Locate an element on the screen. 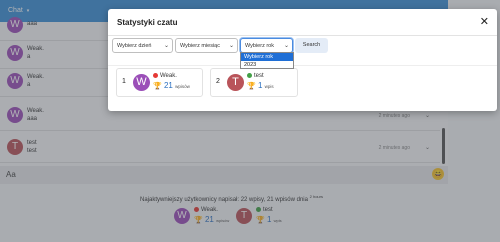 The height and width of the screenshot is (242, 500). modal-title: Statystyki czatu is located at coordinates (147, 22).